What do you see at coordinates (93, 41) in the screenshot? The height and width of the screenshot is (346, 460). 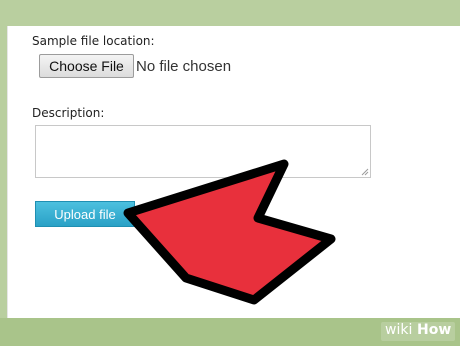 I see `file-location-label: Sample file location:` at bounding box center [93, 41].